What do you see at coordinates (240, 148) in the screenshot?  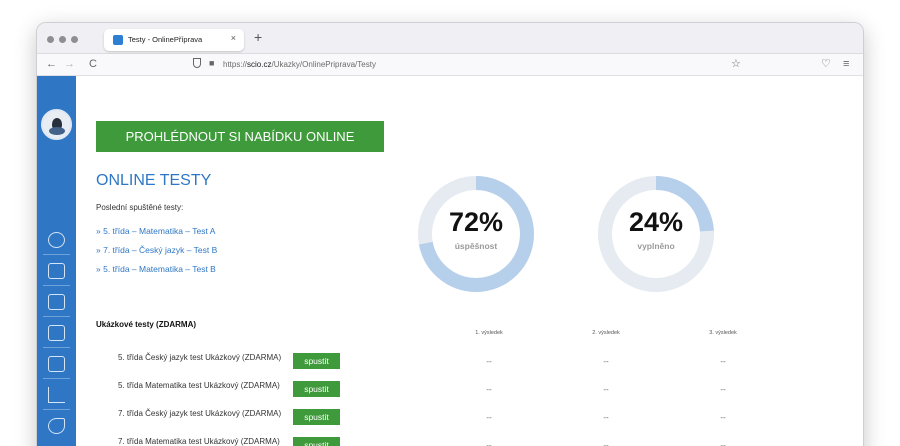 I see `offer-button: PROHLÉDNOUT SI NABÍDKU ONLINE PŘÍPRAVY` at bounding box center [240, 148].